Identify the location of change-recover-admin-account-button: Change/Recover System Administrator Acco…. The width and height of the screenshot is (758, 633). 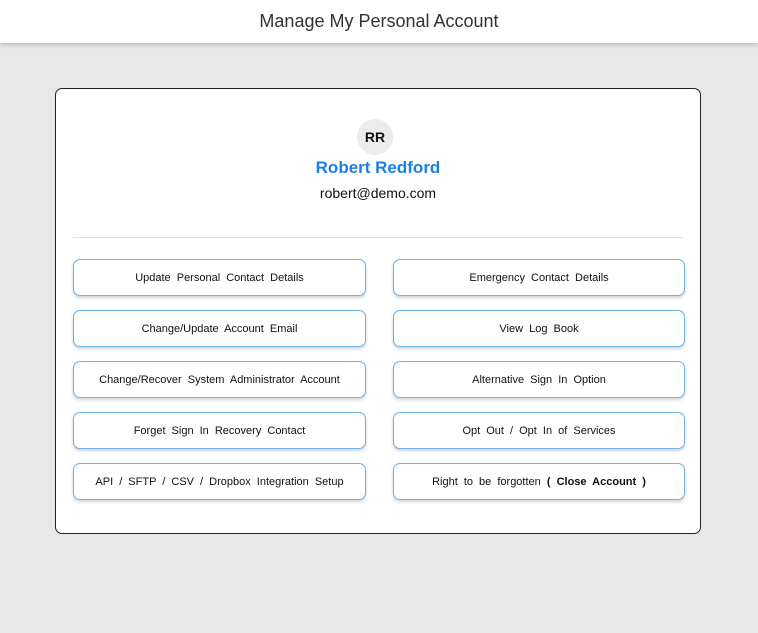
(219, 379).